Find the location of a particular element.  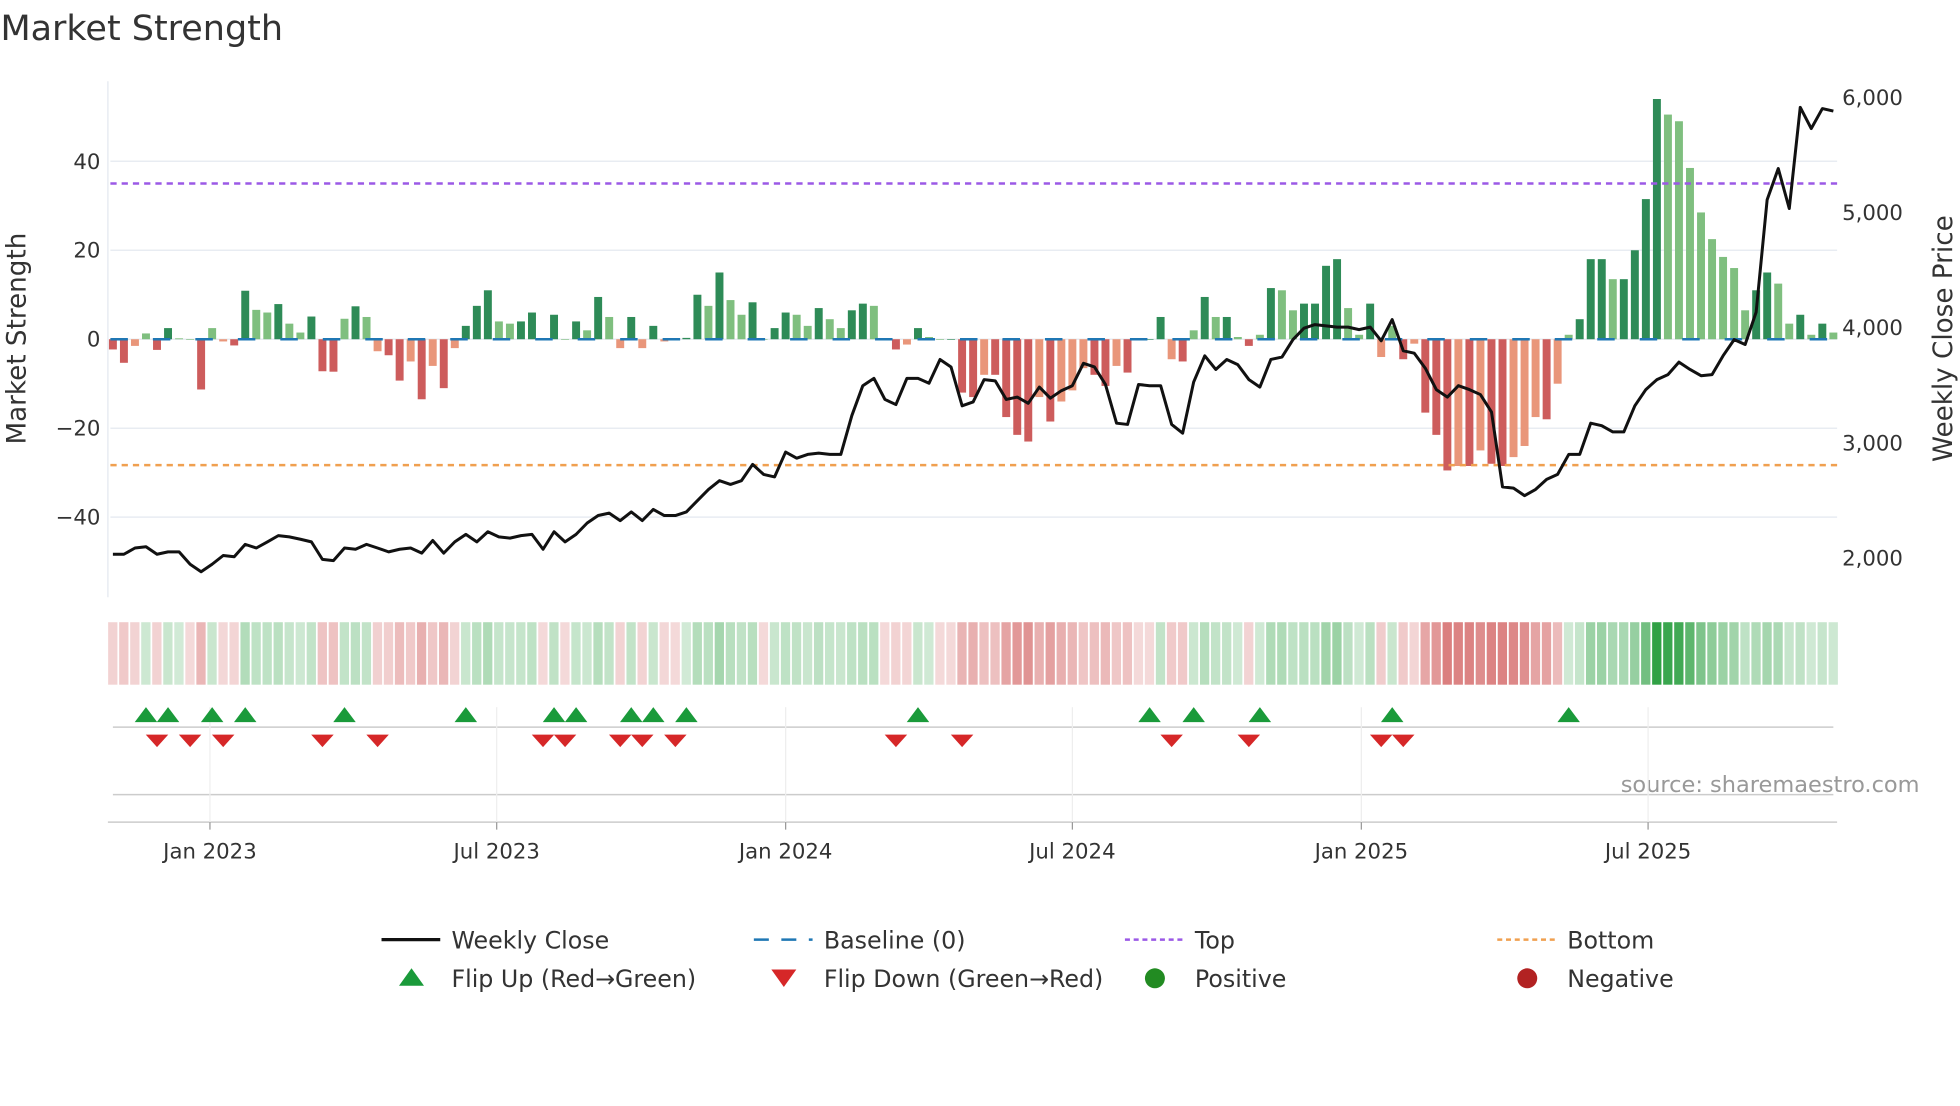

x-tick-label: Jul 2024 is located at coordinates (1071, 851).